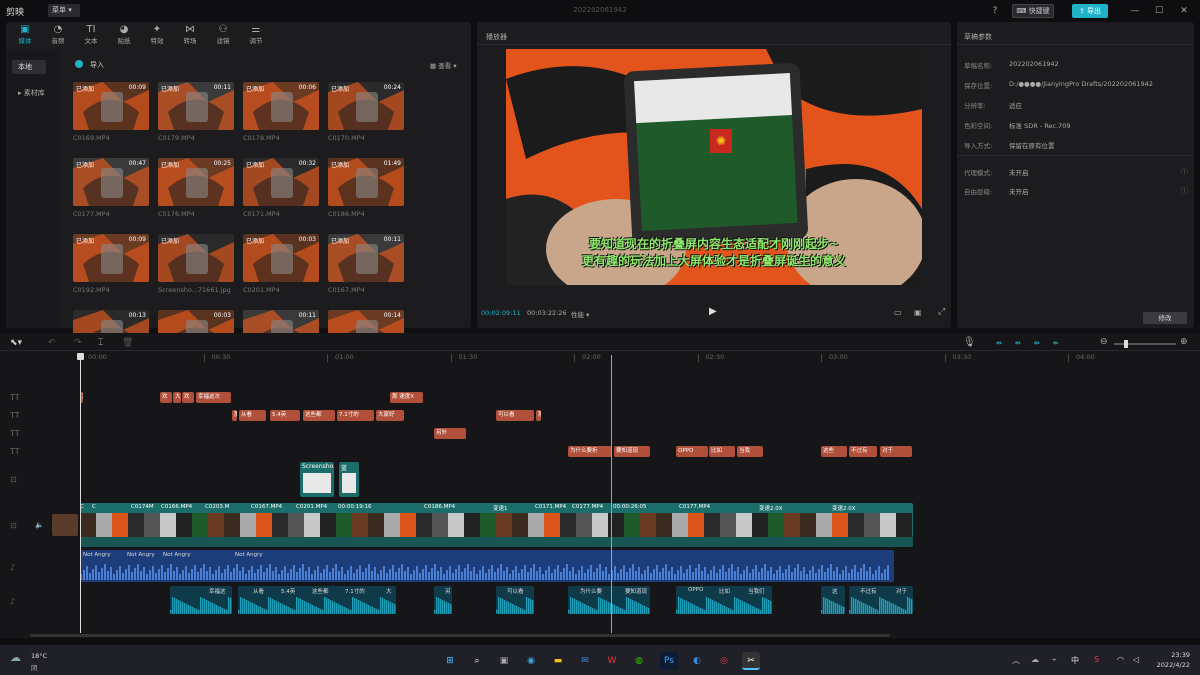  I want to click on text-clip: 幸福这次, so click(213, 397).